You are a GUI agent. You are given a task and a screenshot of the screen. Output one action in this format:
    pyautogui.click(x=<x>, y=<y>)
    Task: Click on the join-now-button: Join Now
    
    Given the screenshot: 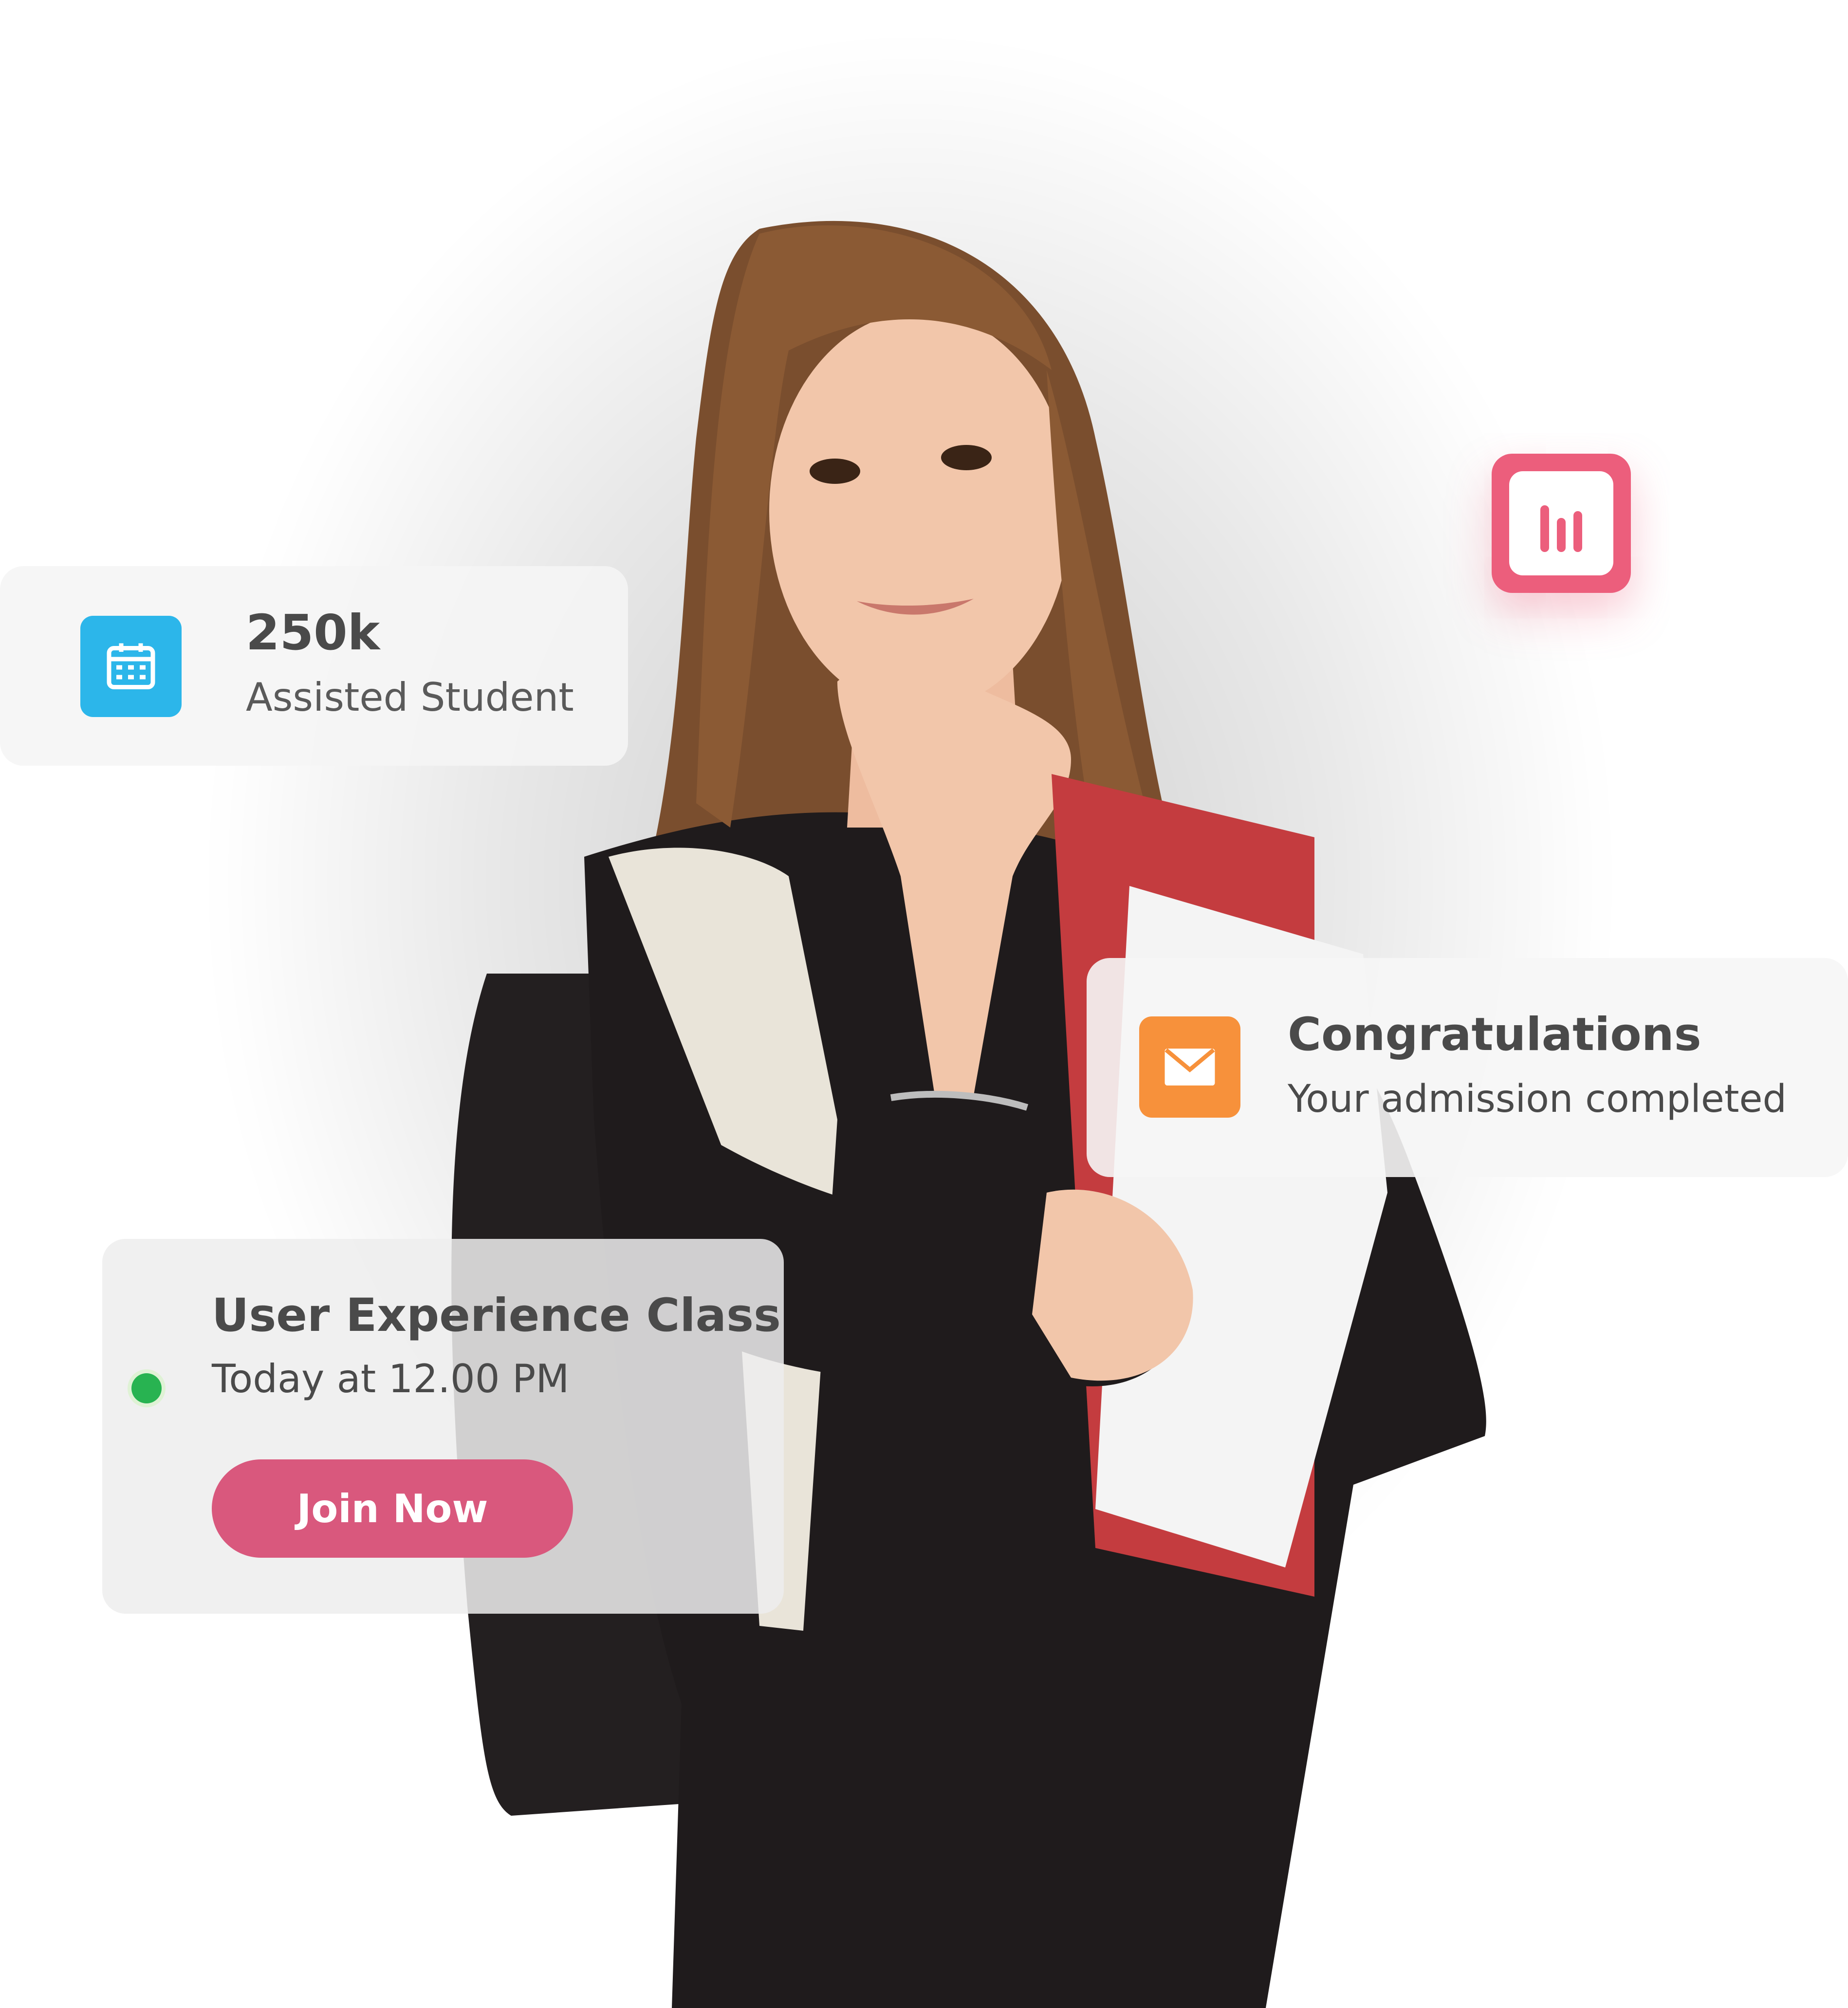 What is the action you would take?
    pyautogui.click(x=392, y=1508)
    